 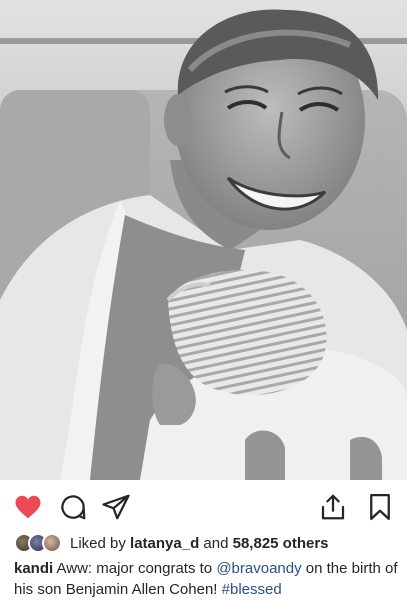 What do you see at coordinates (199, 543) in the screenshot?
I see `likes-text: Liked by latanya_d and 58,825 others` at bounding box center [199, 543].